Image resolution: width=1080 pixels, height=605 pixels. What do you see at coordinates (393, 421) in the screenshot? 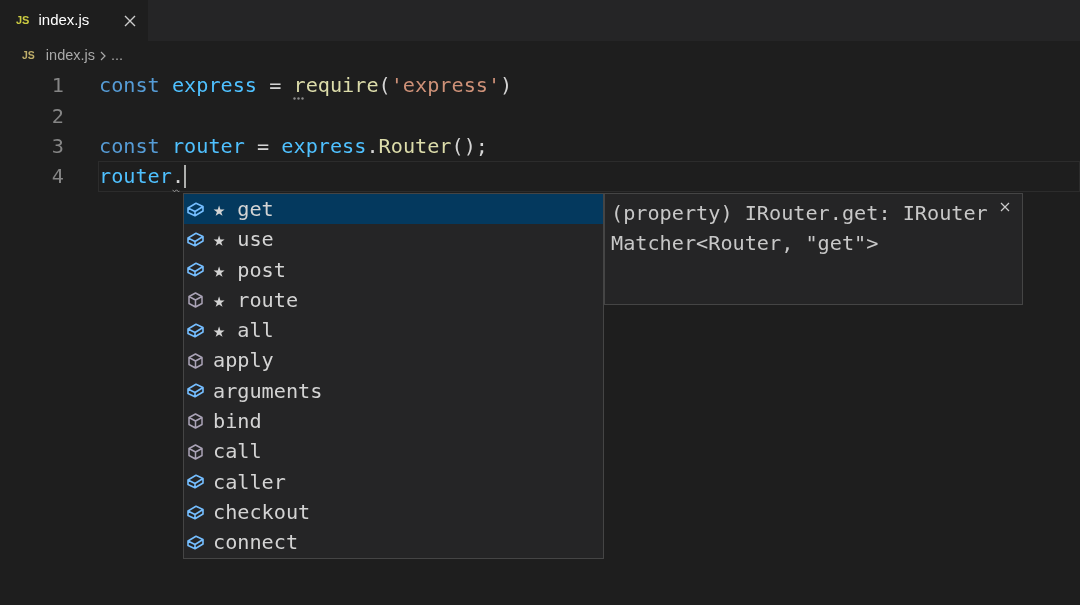
I see `suggestion-item: bind` at bounding box center [393, 421].